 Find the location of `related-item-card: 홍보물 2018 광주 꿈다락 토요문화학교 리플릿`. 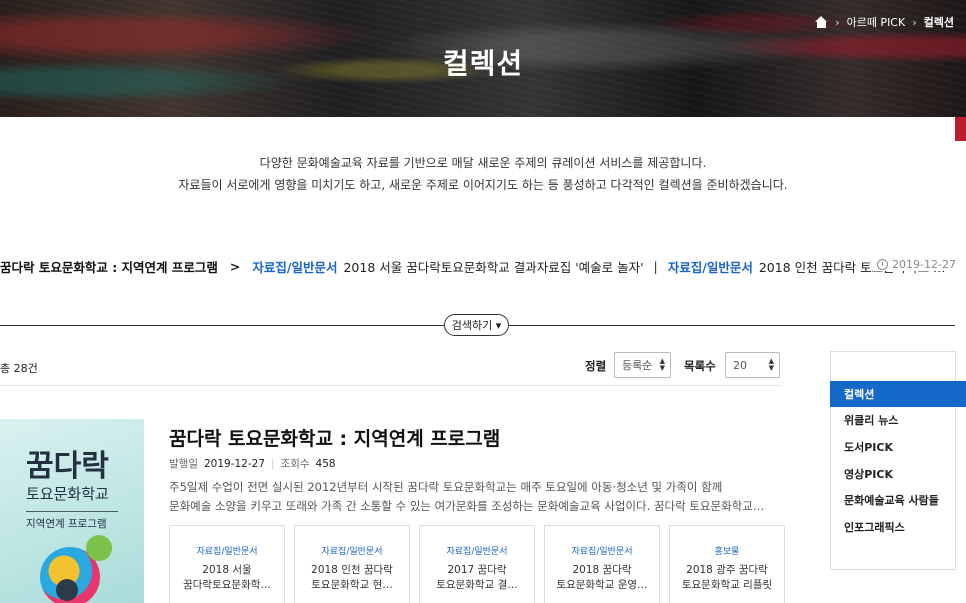

related-item-card: 홍보물 2018 광주 꿈다락 토요문화학교 리플릿 is located at coordinates (727, 564).